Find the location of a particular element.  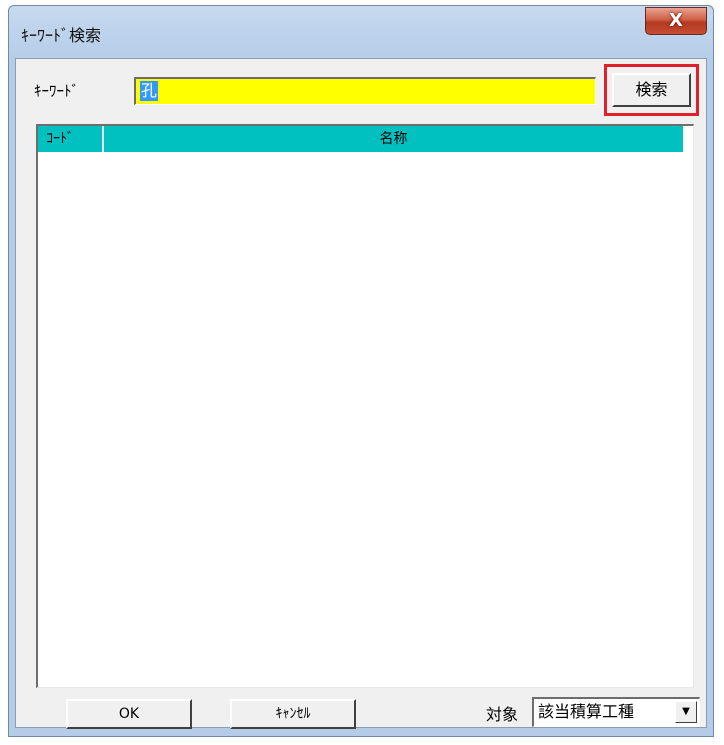

chevron-down-icon: ▼ is located at coordinates (686, 711).